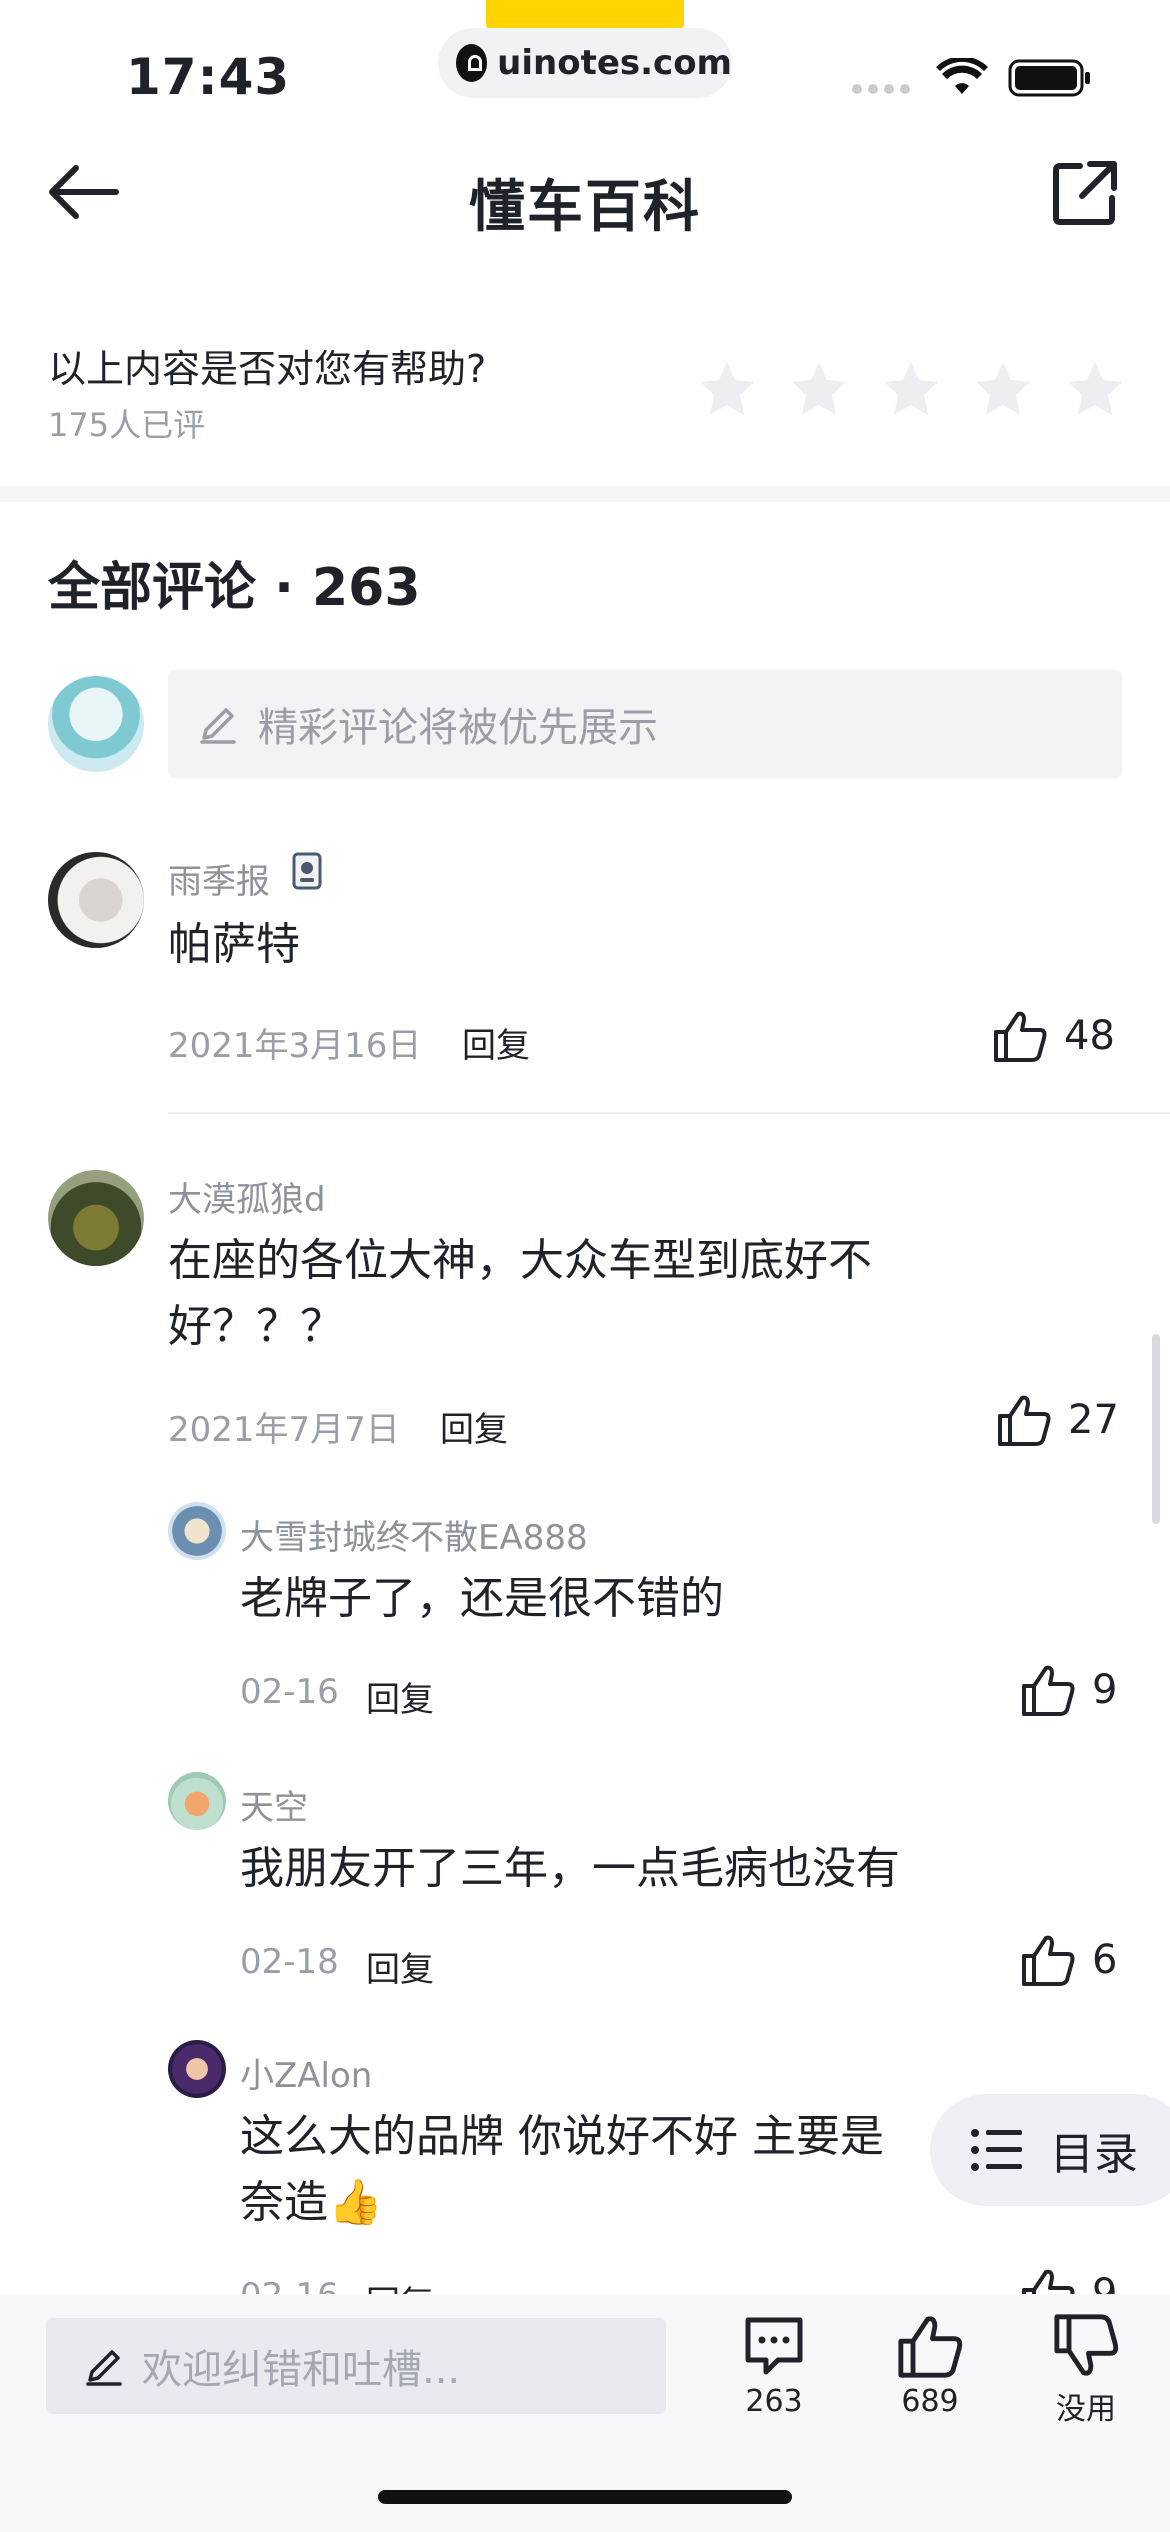  What do you see at coordinates (562, 2136) in the screenshot?
I see `reply-text-line1: 这么大的品牌 你说好不好 主要是` at bounding box center [562, 2136].